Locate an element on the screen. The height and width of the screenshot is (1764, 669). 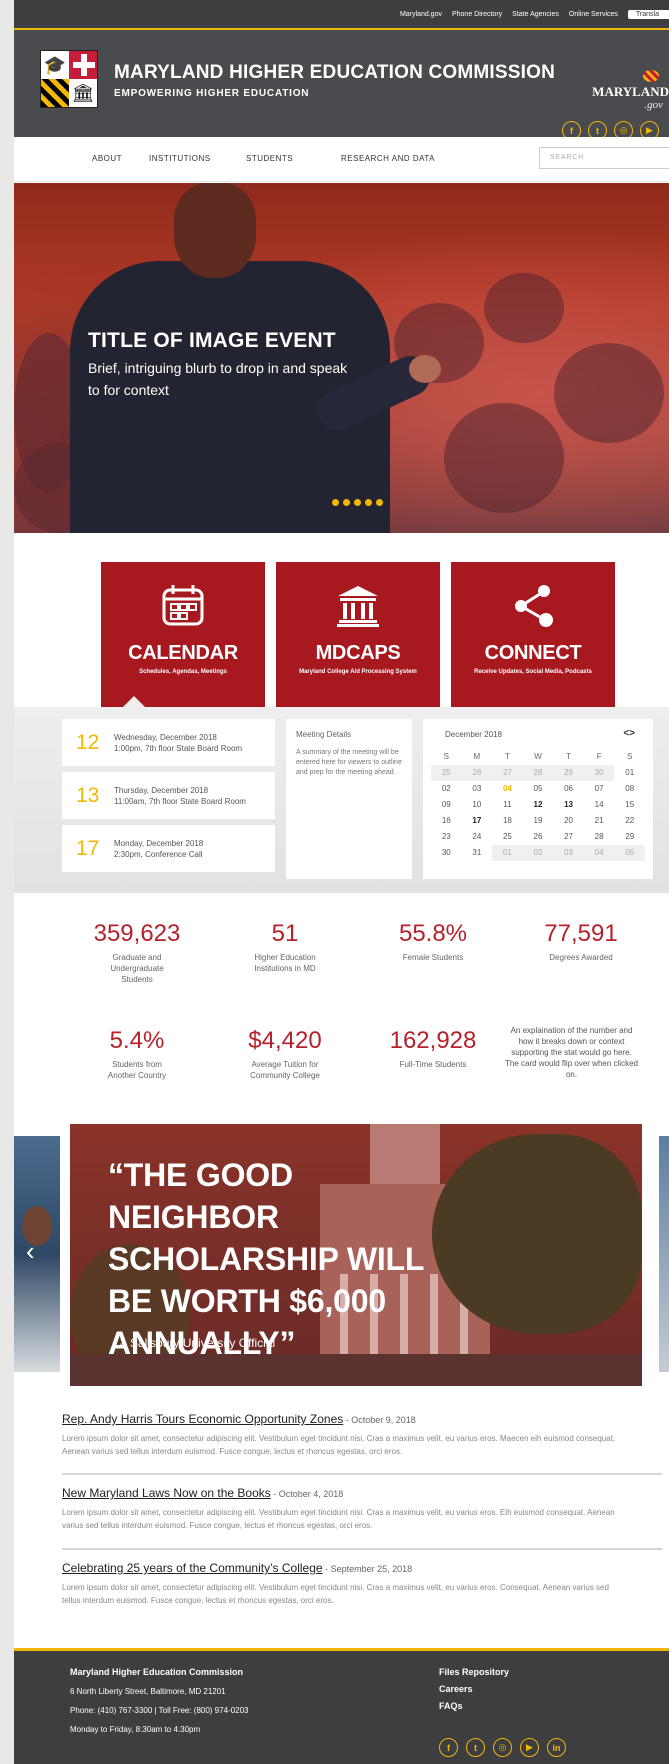
calendar-day: 31 is located at coordinates (477, 853).